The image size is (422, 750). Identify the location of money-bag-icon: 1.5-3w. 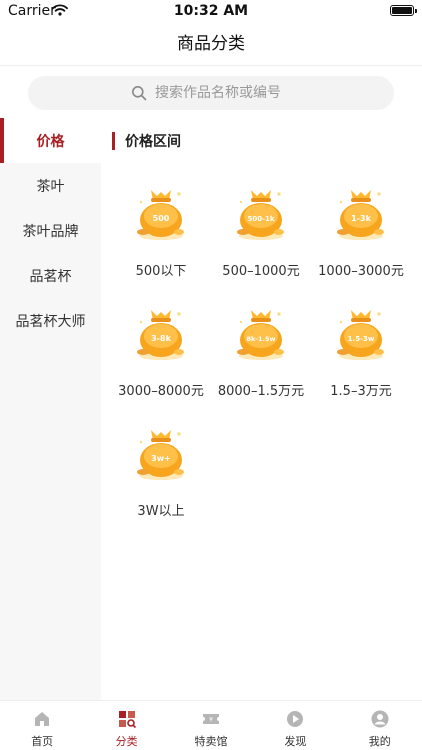
(360, 335).